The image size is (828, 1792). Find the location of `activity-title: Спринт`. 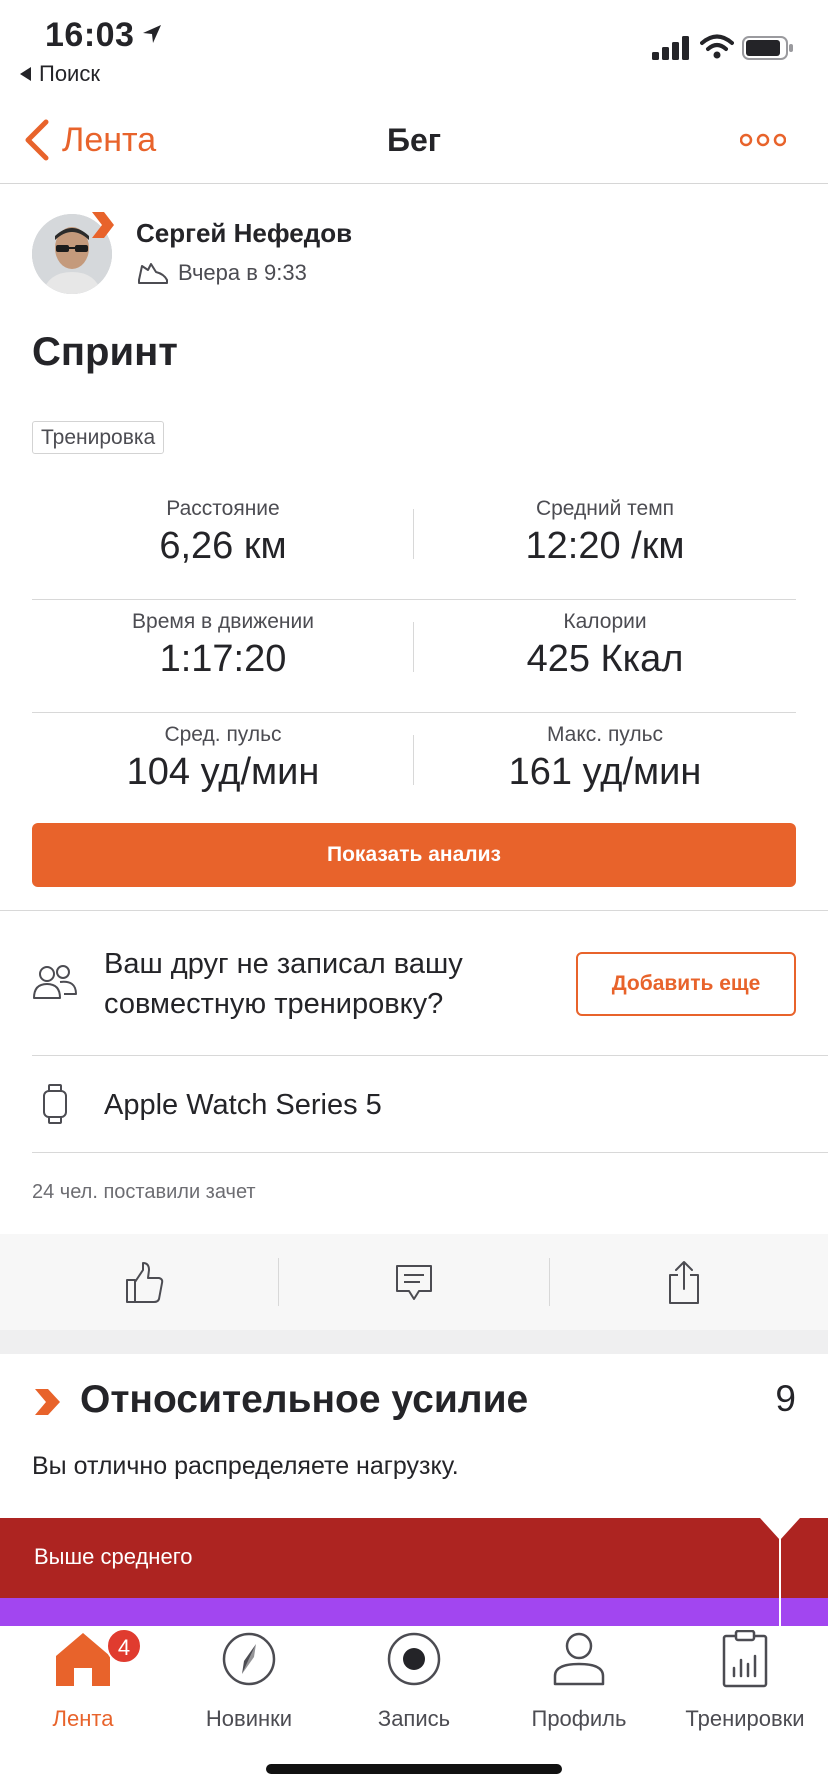

activity-title: Спринт is located at coordinates (105, 352).